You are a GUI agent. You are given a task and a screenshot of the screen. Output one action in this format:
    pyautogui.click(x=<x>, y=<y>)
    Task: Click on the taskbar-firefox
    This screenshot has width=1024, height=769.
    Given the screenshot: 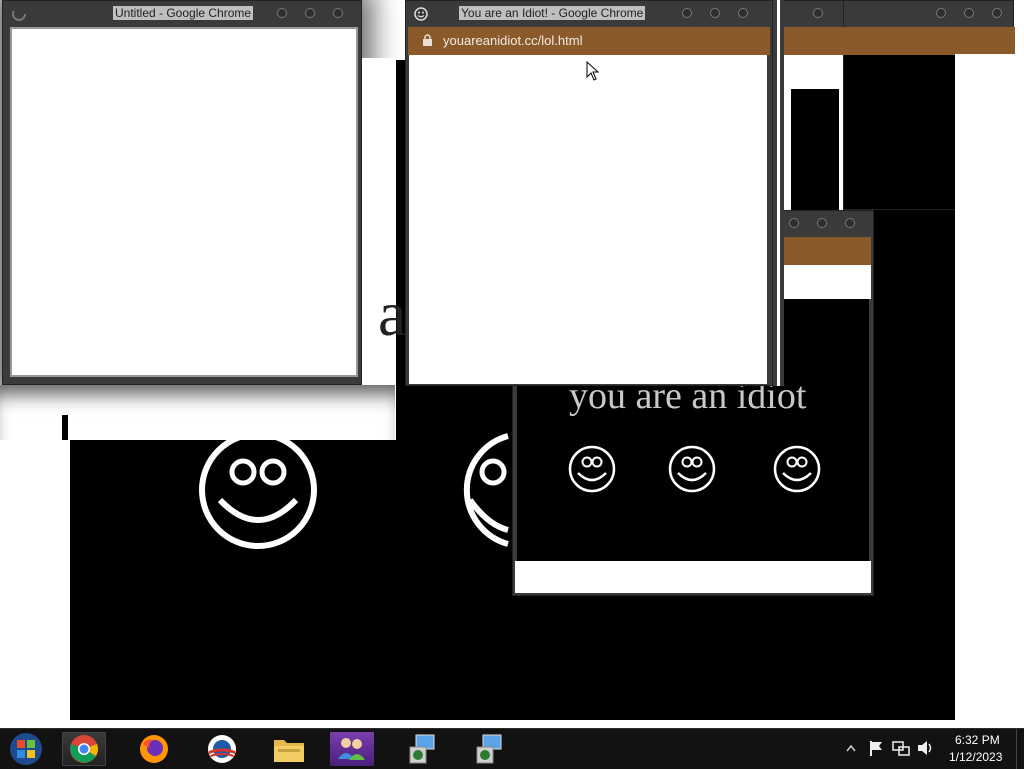 What is the action you would take?
    pyautogui.click(x=154, y=749)
    